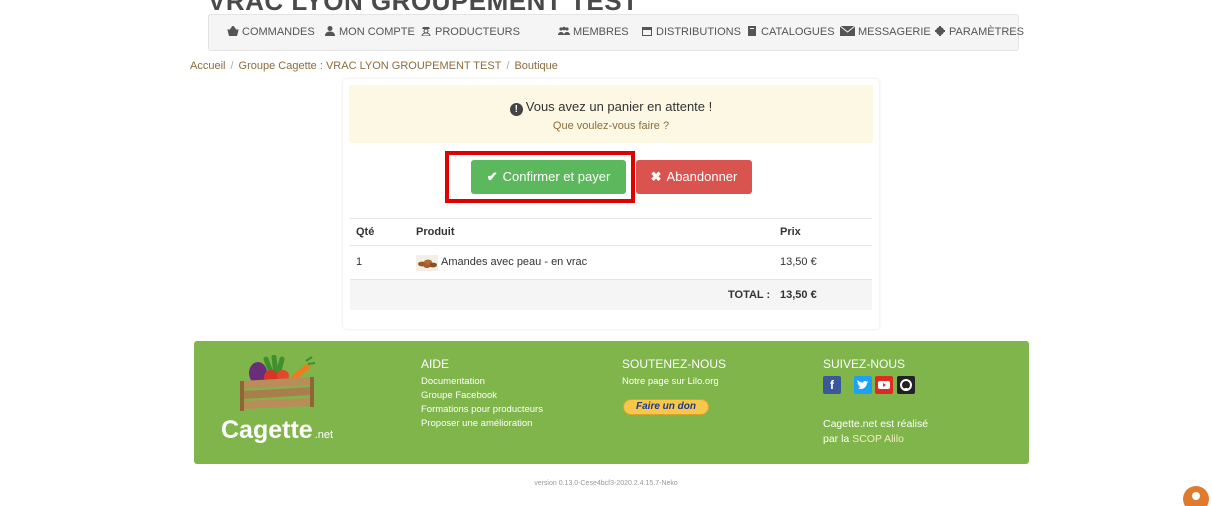  What do you see at coordinates (207, 66) in the screenshot?
I see `breadcrumb-home: Accueil` at bounding box center [207, 66].